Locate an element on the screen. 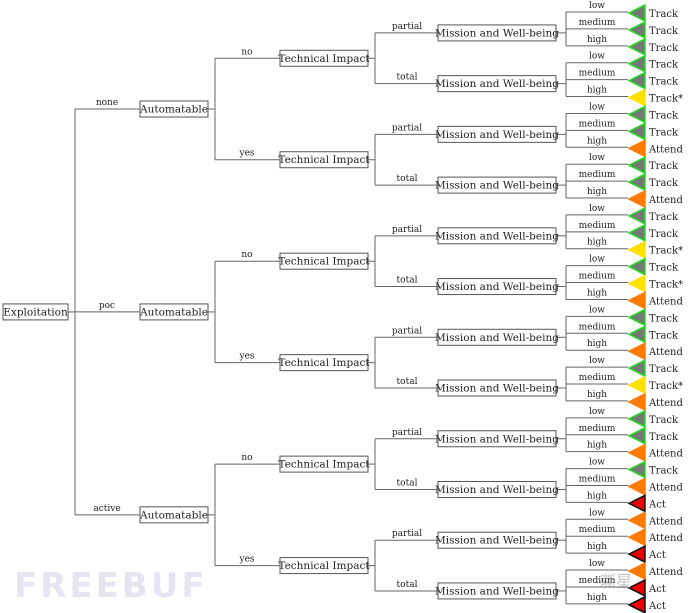  outcome-triangle-act is located at coordinates (636, 503).